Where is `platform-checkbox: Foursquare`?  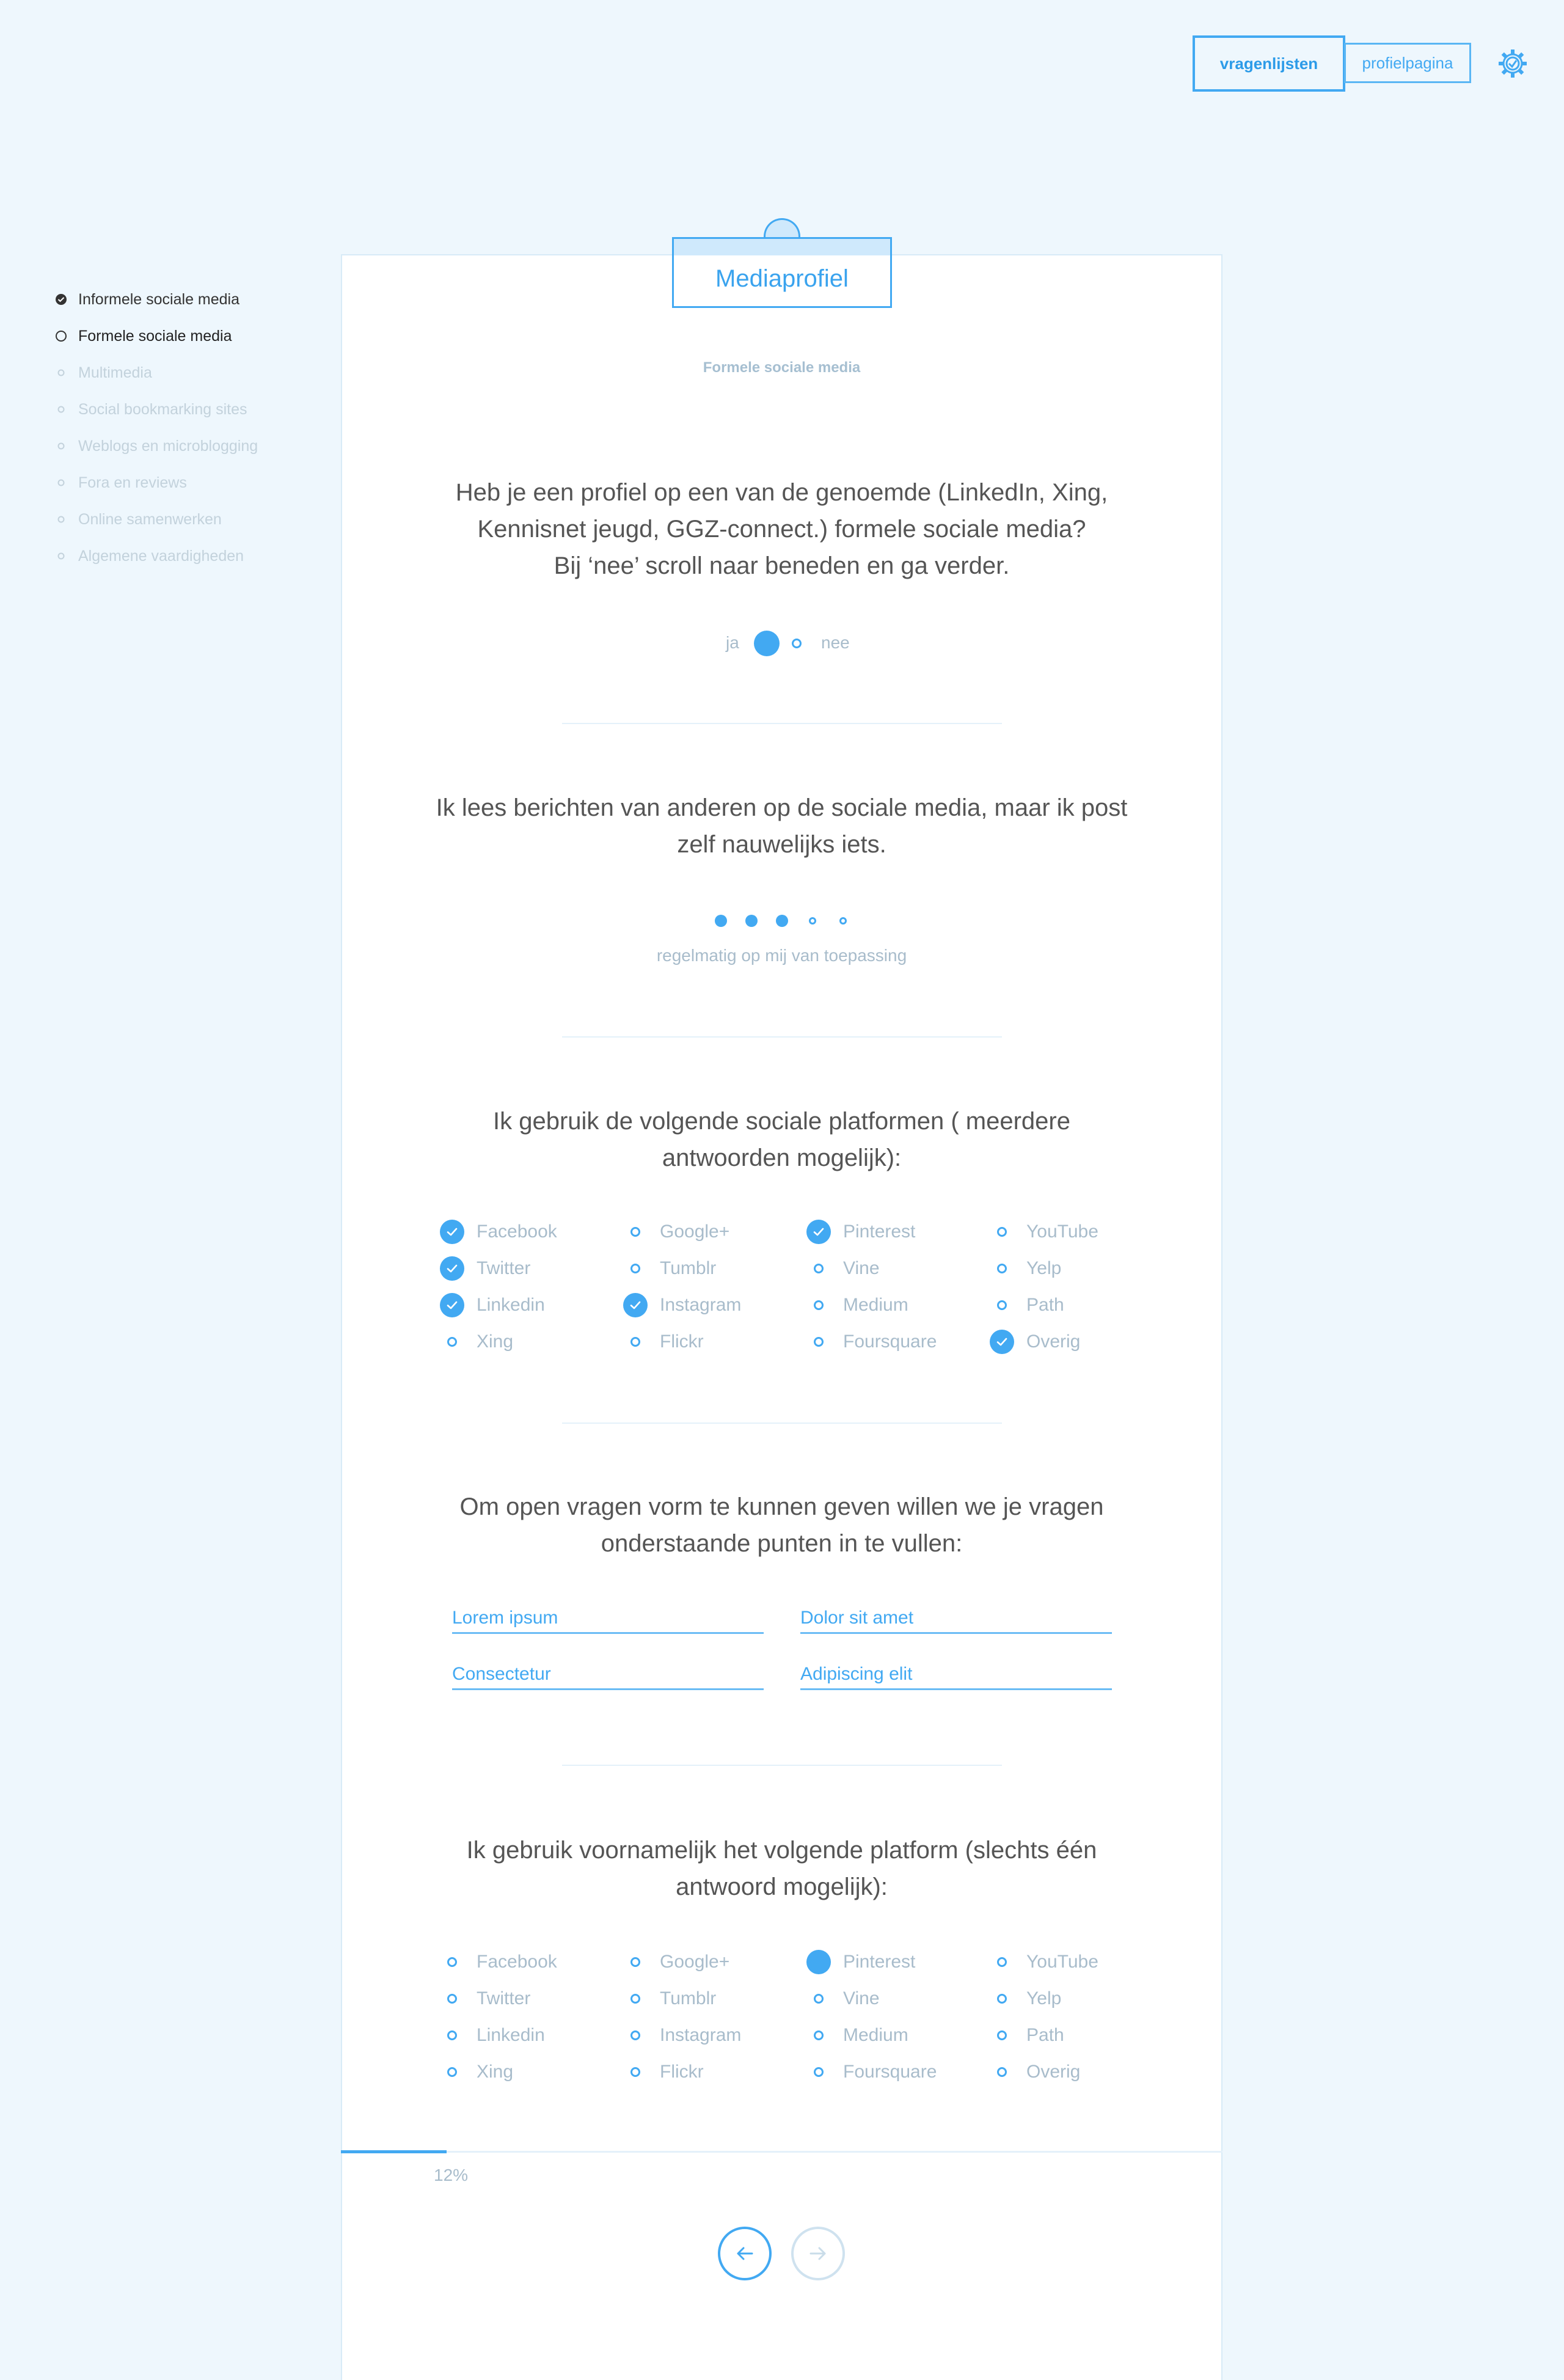
platform-checkbox: Foursquare is located at coordinates (871, 1342).